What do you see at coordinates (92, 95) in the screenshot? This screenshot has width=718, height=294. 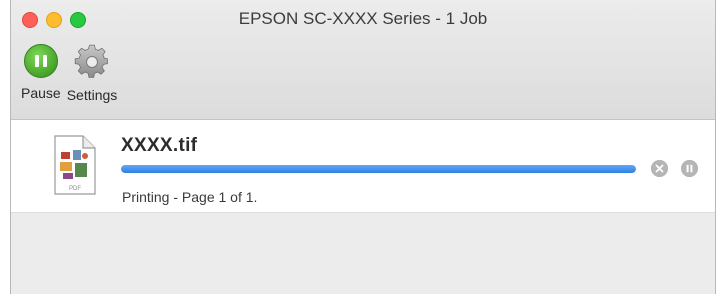 I see `settings-label: Settings` at bounding box center [92, 95].